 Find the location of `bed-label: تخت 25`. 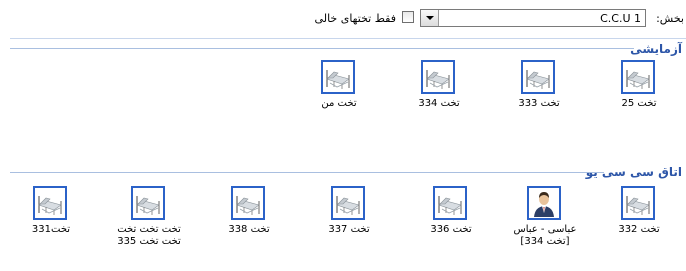

bed-label: تخت 25 is located at coordinates (639, 103).